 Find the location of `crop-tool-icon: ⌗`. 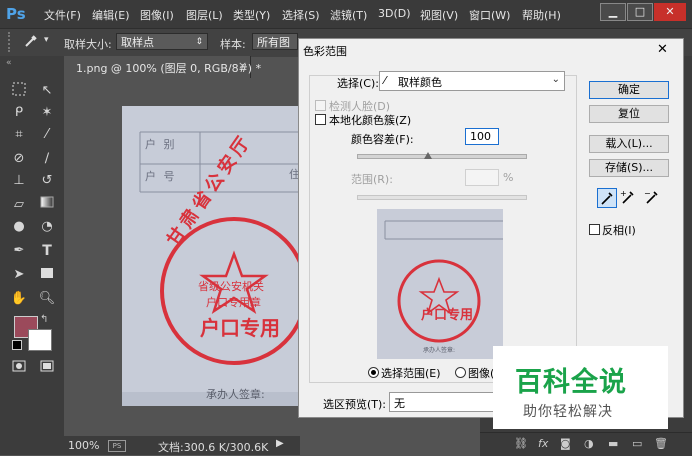

crop-tool-icon: ⌗ is located at coordinates (19, 135).